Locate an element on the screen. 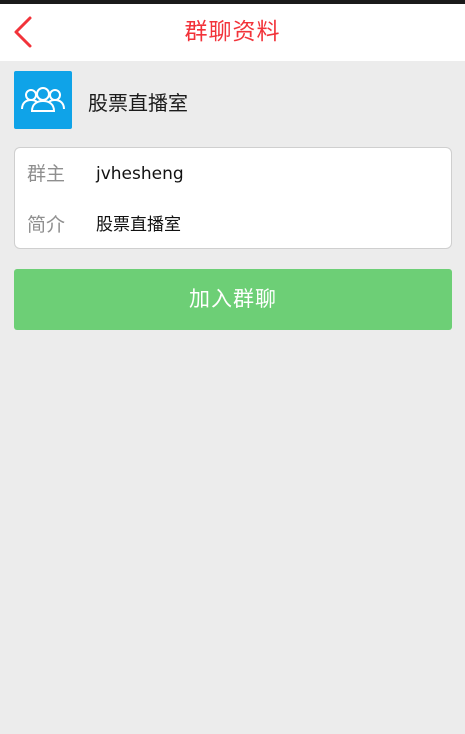 The width and height of the screenshot is (465, 734). intro-row: 简介 股票直播室 is located at coordinates (233, 224).